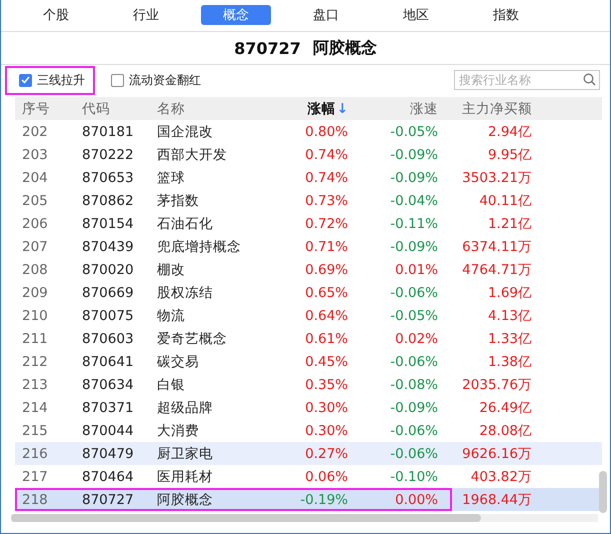 This screenshot has width=611, height=534. Describe the element at coordinates (496, 270) in the screenshot. I see `table-cell-text: 4764.71万` at that location.